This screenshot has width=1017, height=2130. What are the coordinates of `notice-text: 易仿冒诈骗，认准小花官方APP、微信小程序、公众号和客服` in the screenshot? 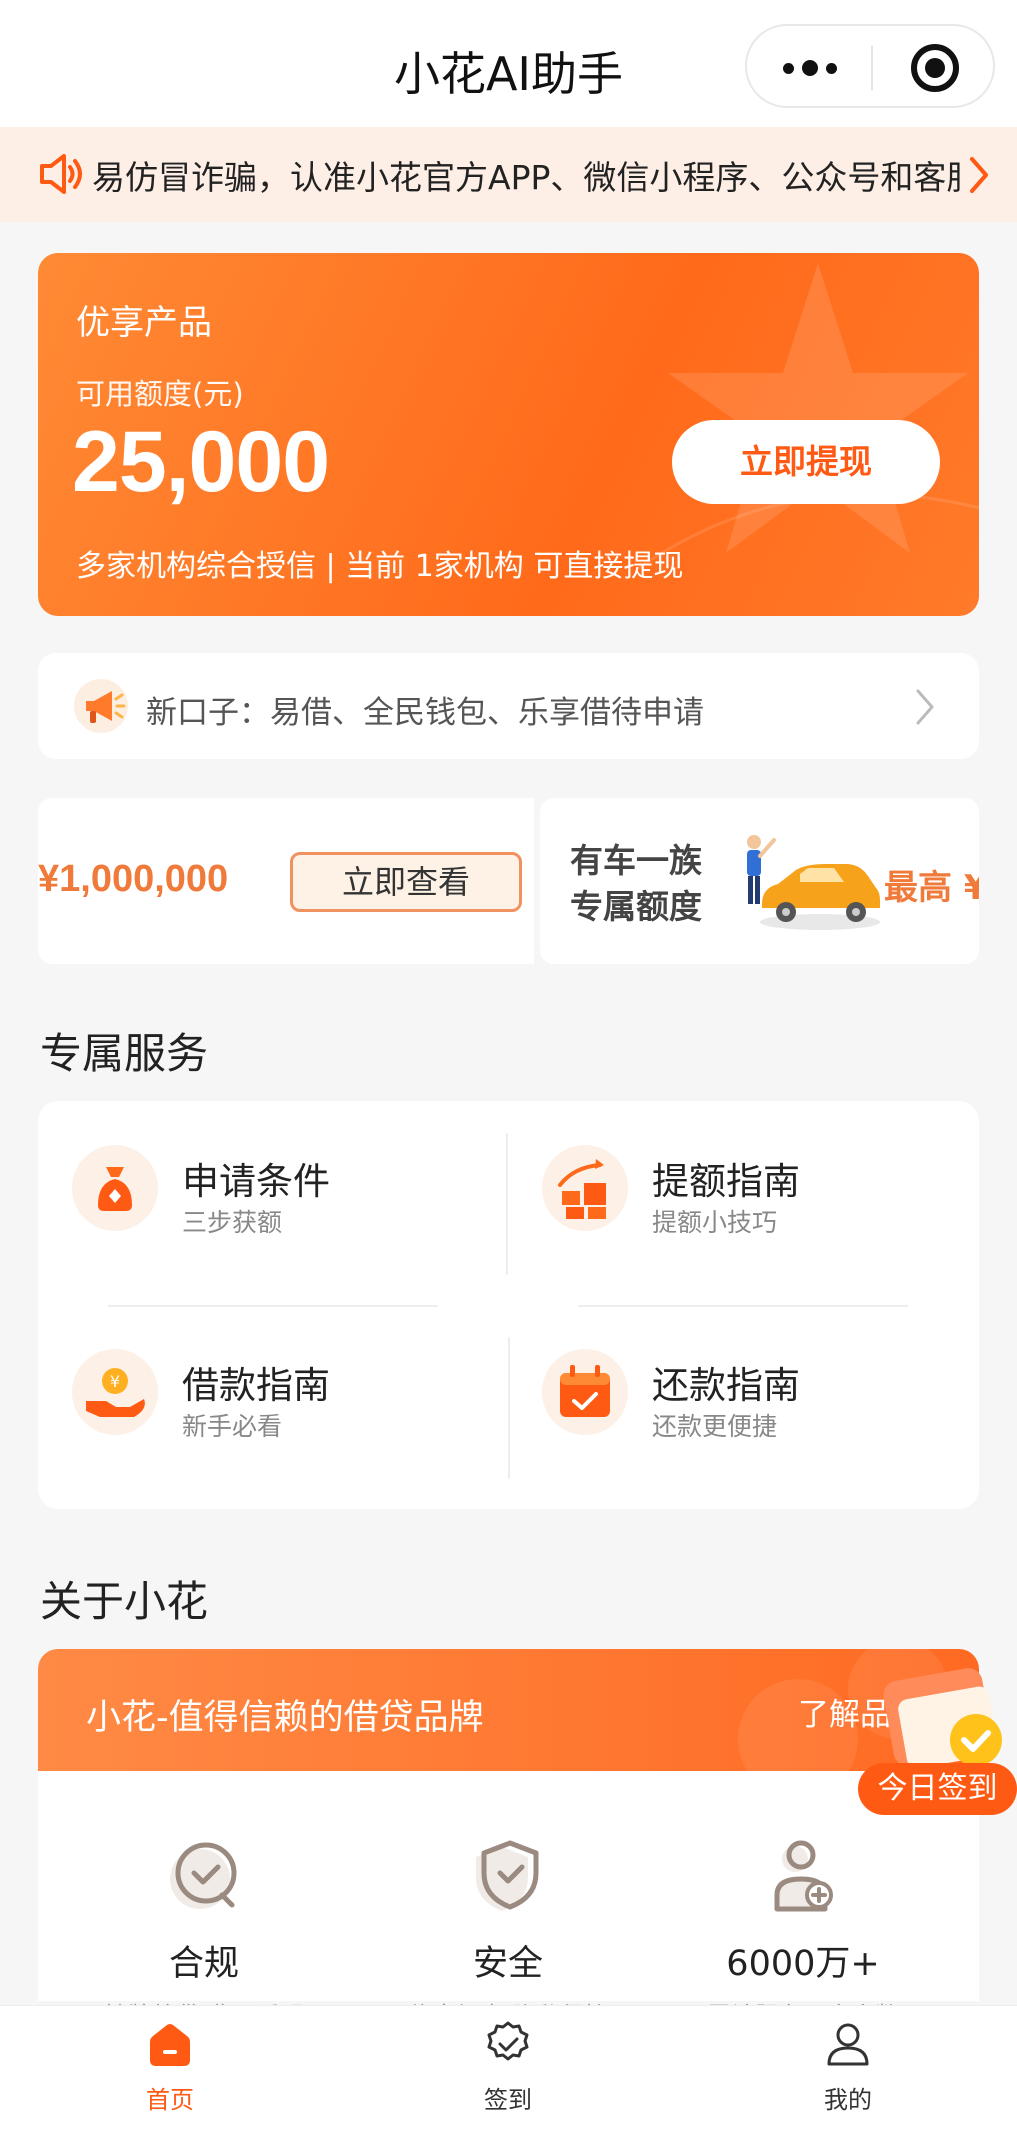 It's located at (527, 177).